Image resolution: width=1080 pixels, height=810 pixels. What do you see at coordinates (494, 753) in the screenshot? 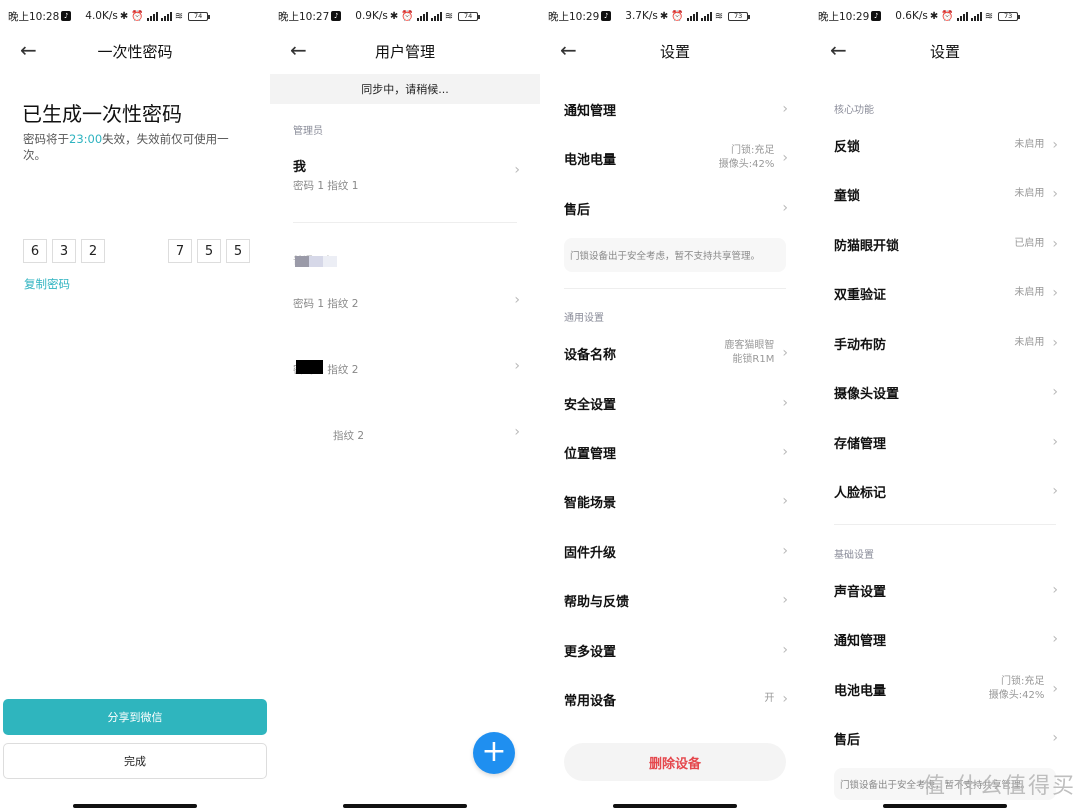
I see `add-user-button: +` at bounding box center [494, 753].